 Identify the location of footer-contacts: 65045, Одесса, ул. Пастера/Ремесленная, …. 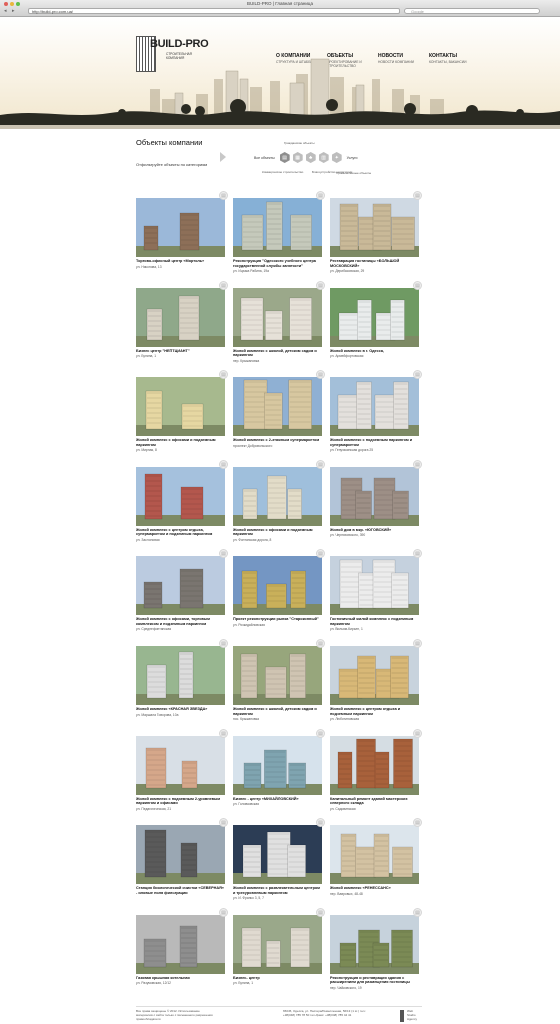
(325, 1013).